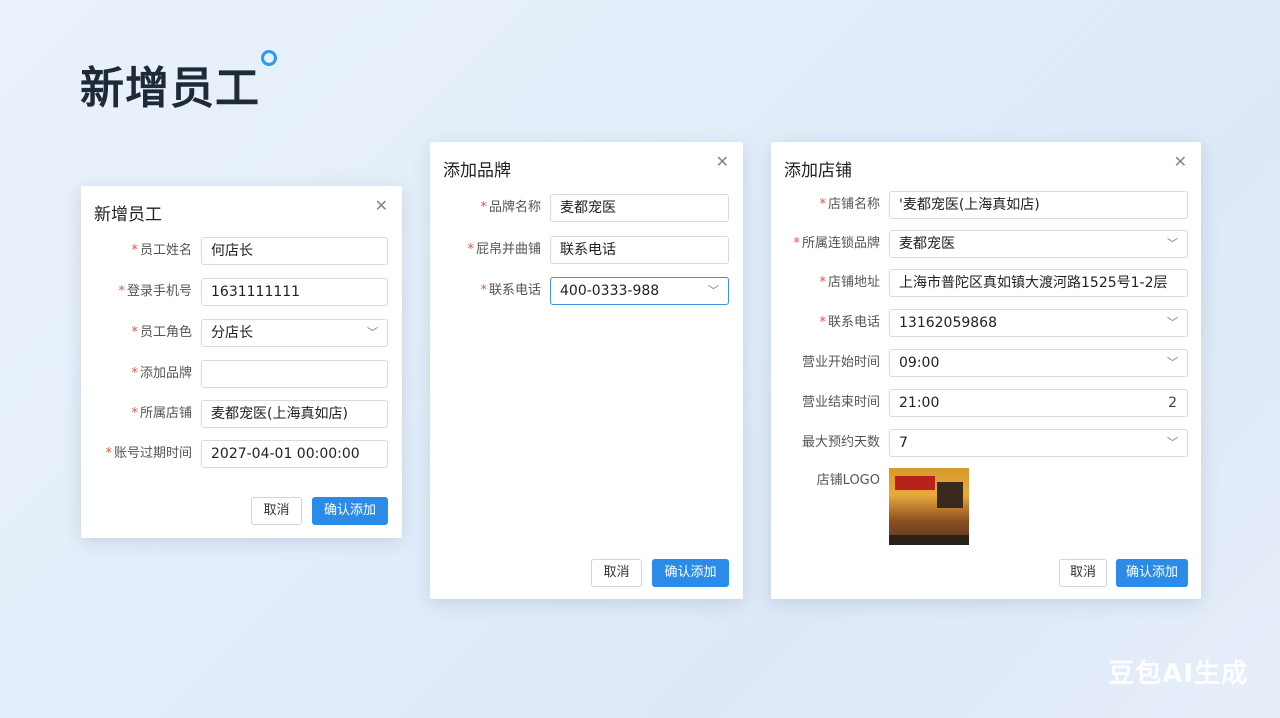 The height and width of the screenshot is (718, 1280). I want to click on form-row-login-phone: * 登录手机号 1631111111, so click(241, 293).